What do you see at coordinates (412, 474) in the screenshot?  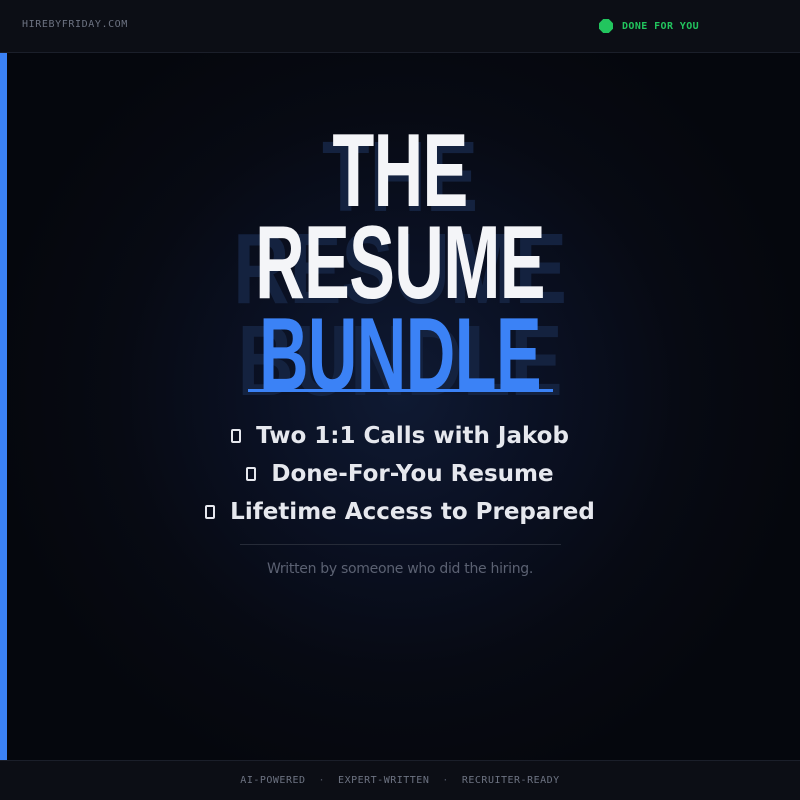 I see `feature-label: Done-For-You Resume` at bounding box center [412, 474].